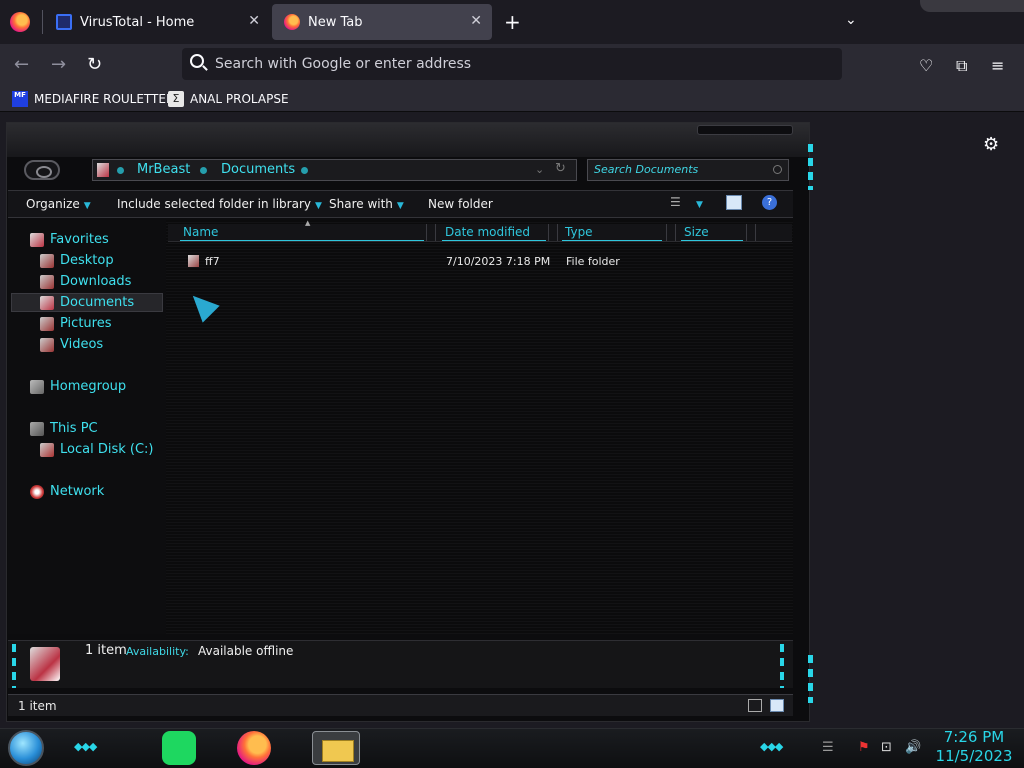 This screenshot has height=768, width=1024. What do you see at coordinates (47, 323) in the screenshot?
I see `pictures-icon` at bounding box center [47, 323].